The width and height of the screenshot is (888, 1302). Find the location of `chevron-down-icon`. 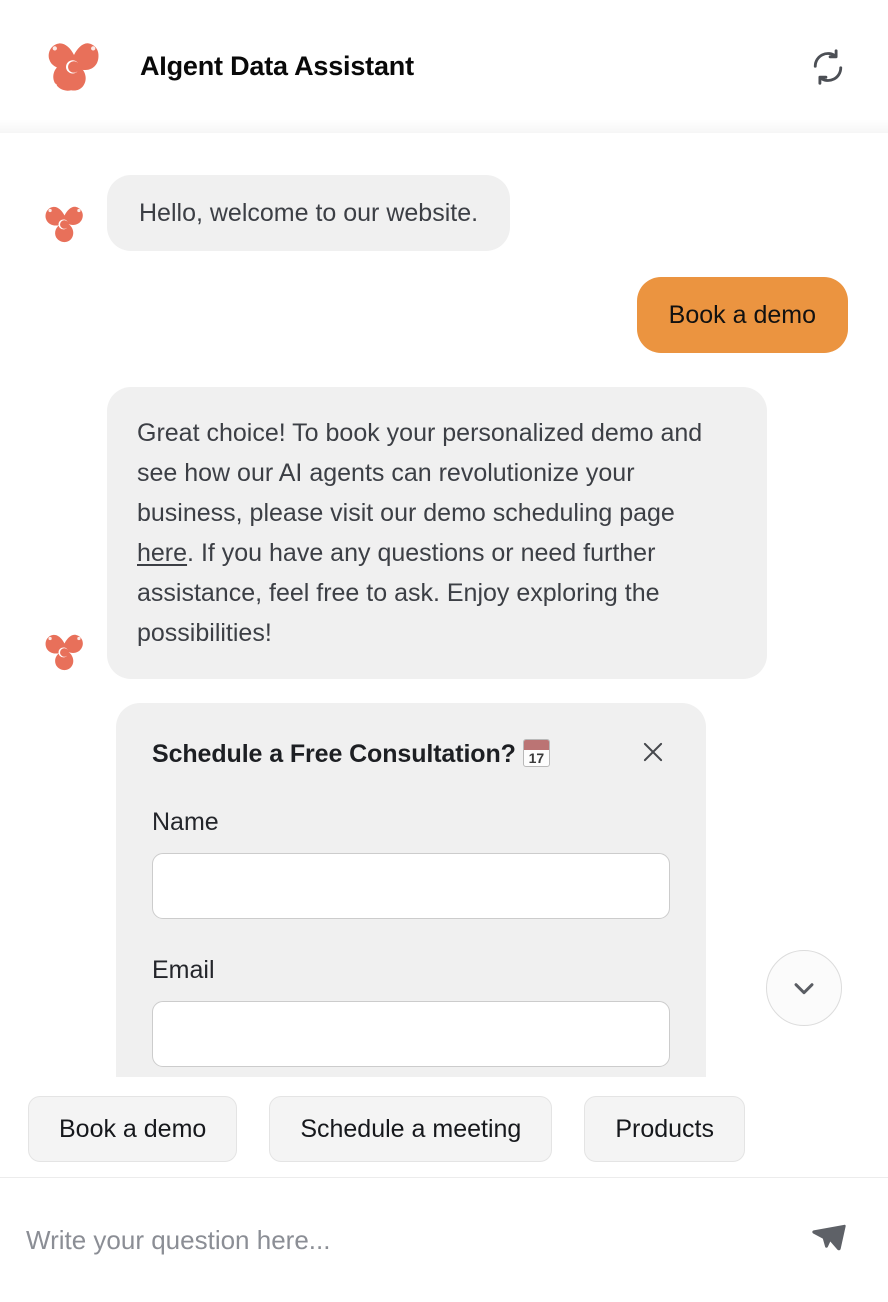

chevron-down-icon is located at coordinates (804, 989).